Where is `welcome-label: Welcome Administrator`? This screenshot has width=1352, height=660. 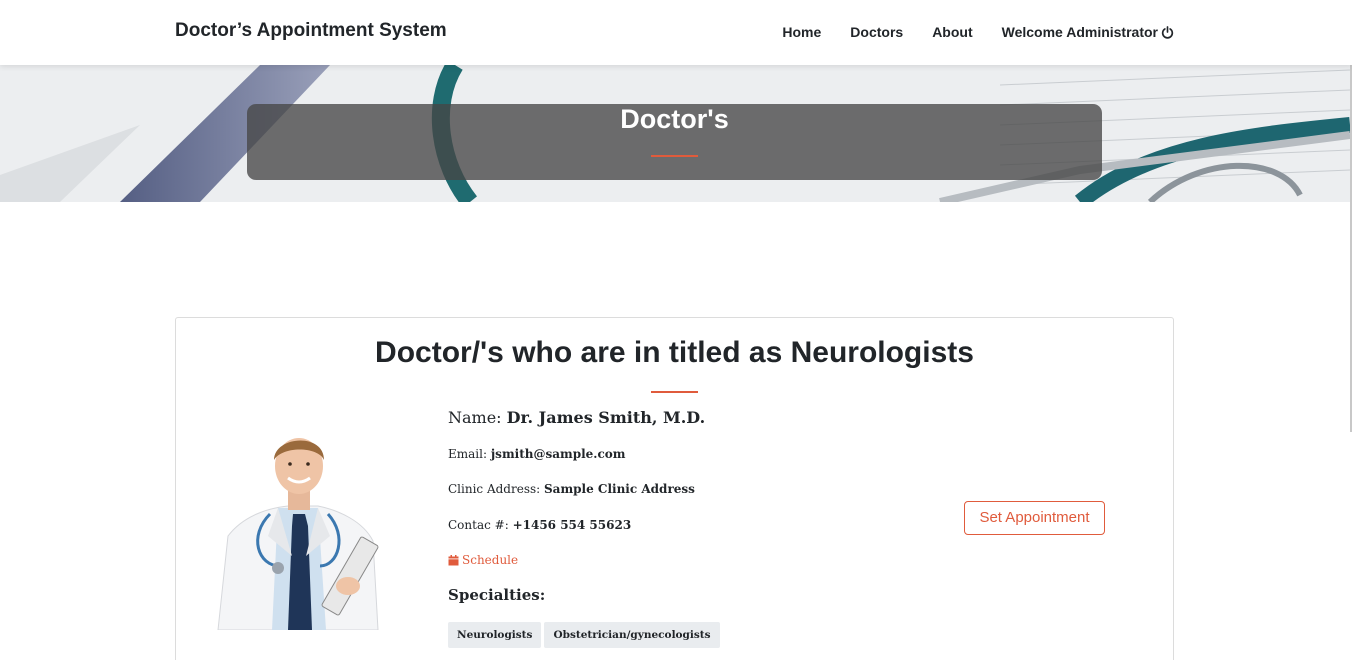
welcome-label: Welcome Administrator is located at coordinates (1079, 32).